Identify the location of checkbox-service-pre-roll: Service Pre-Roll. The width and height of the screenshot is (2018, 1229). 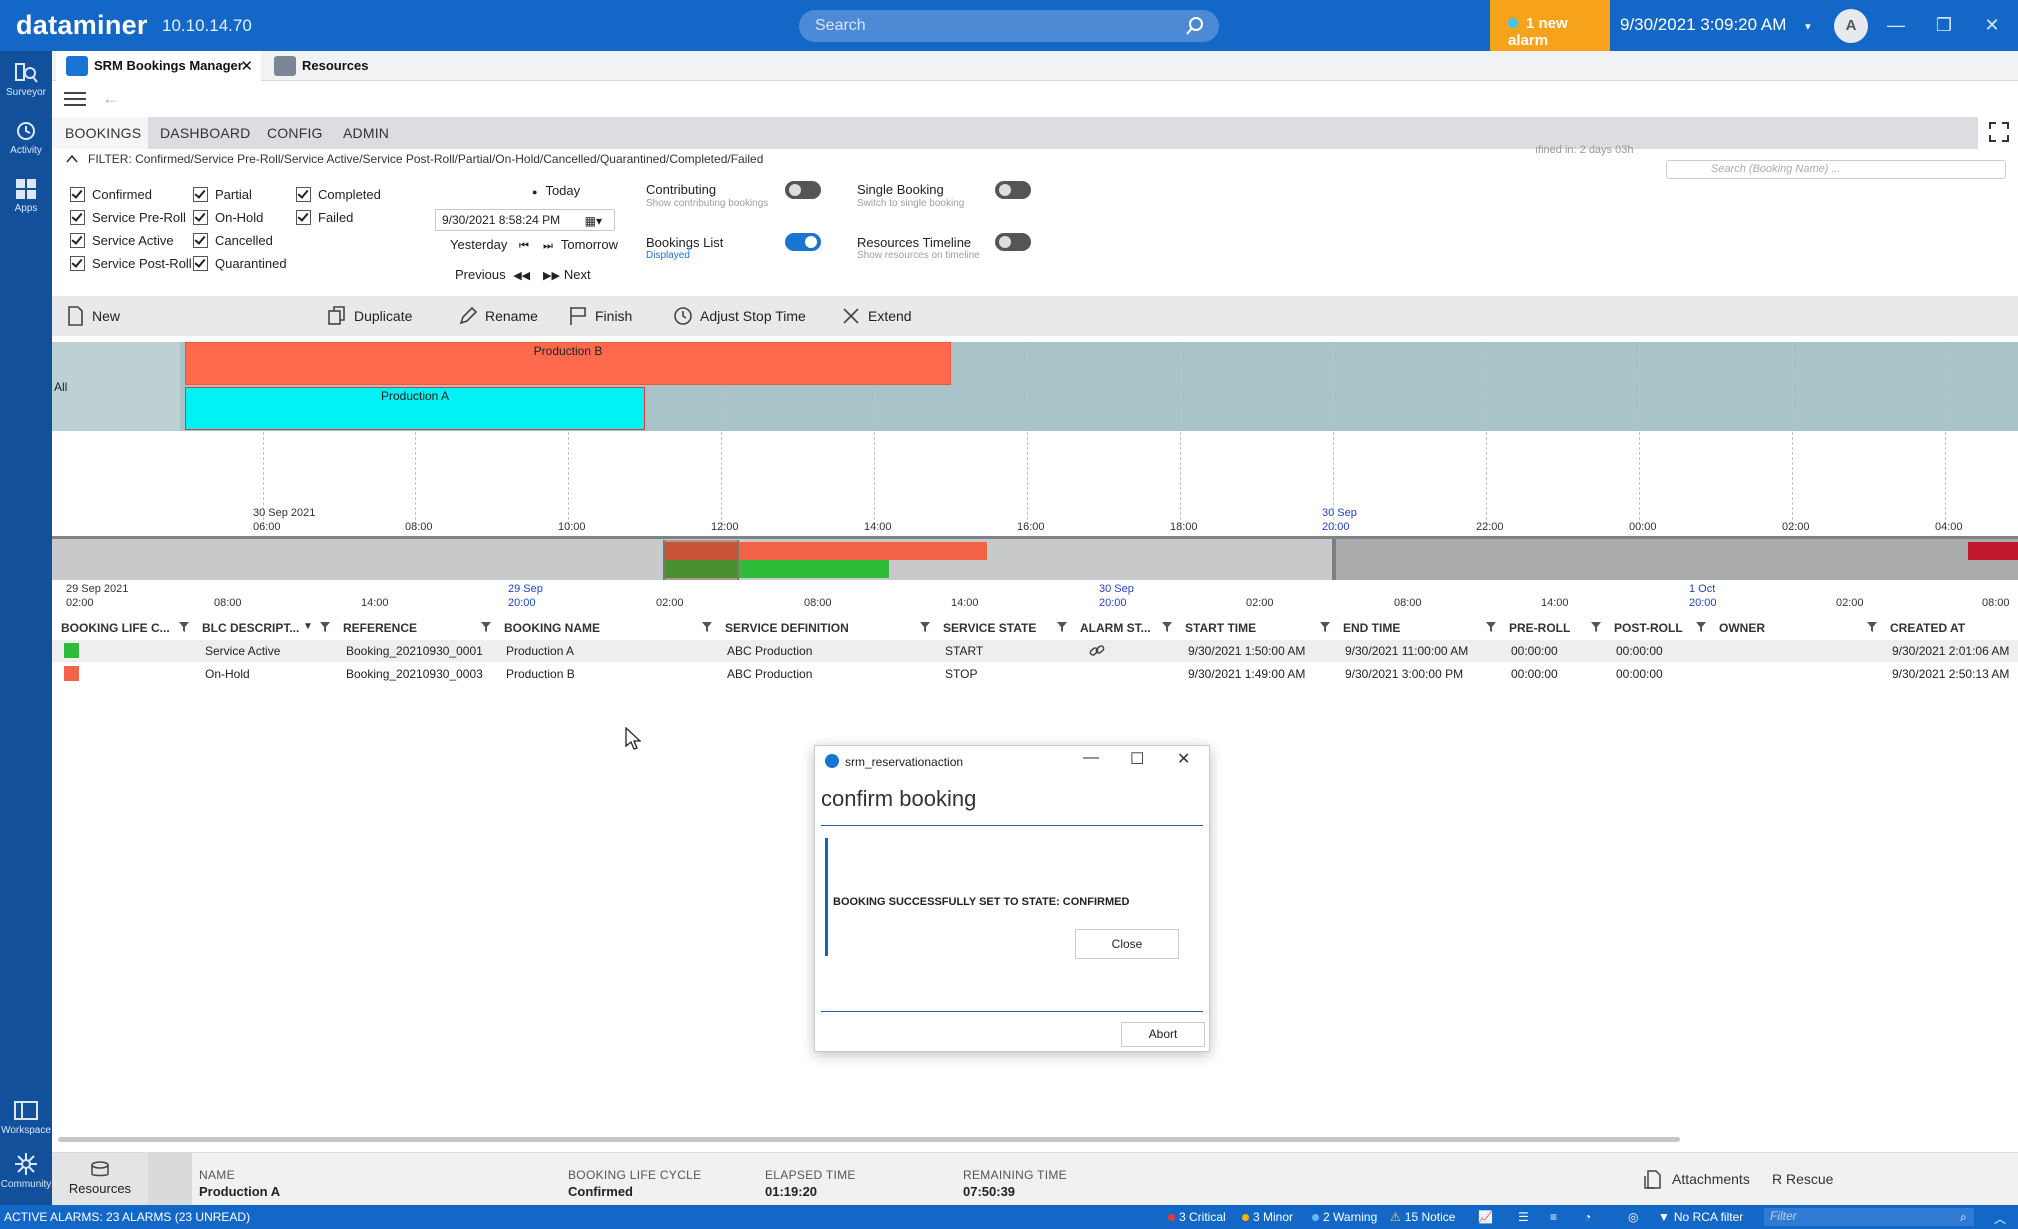
(128, 217).